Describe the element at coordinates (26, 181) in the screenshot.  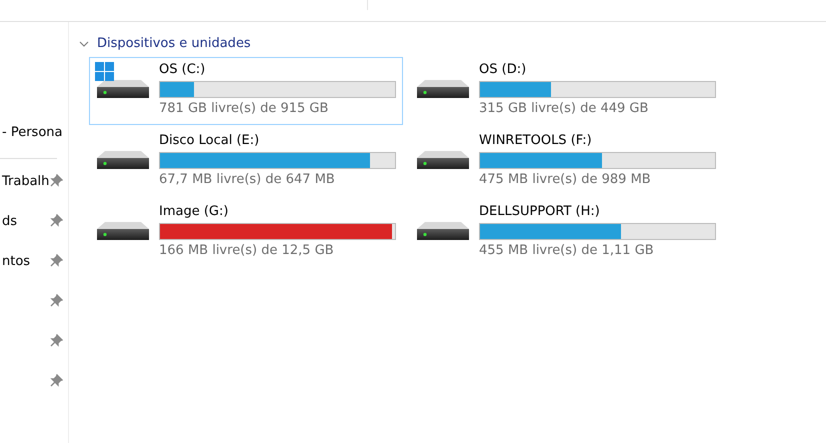
I see `sidebar-item: Trabalh` at that location.